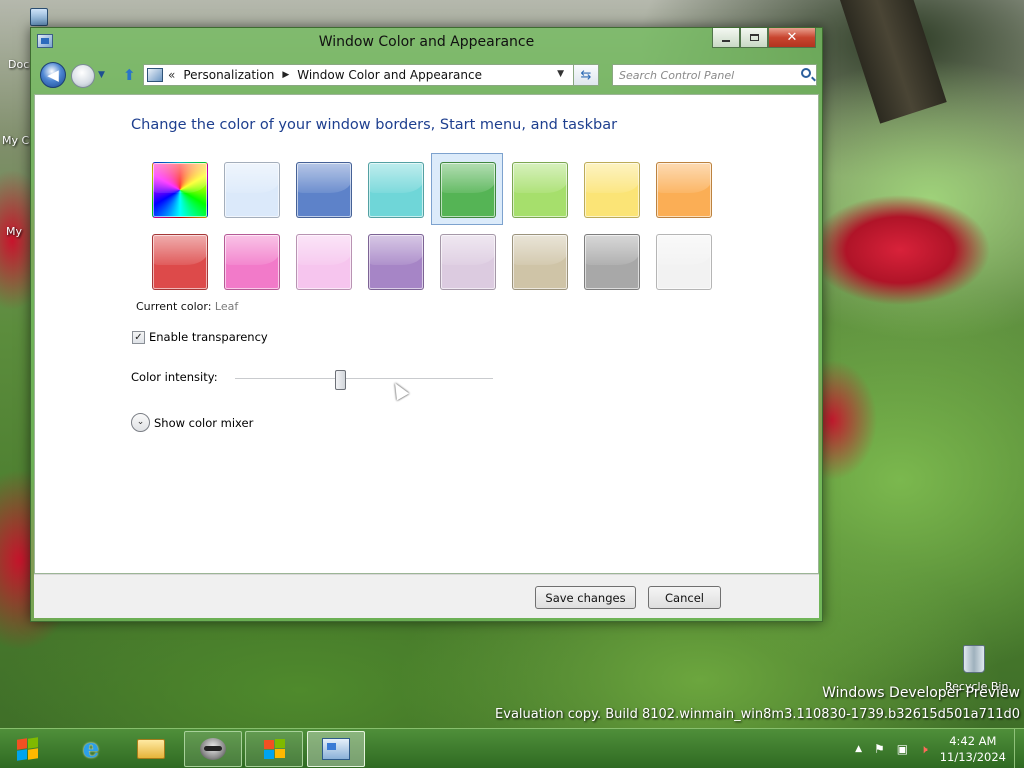  I want to click on color-swatch-ruby, so click(179, 261).